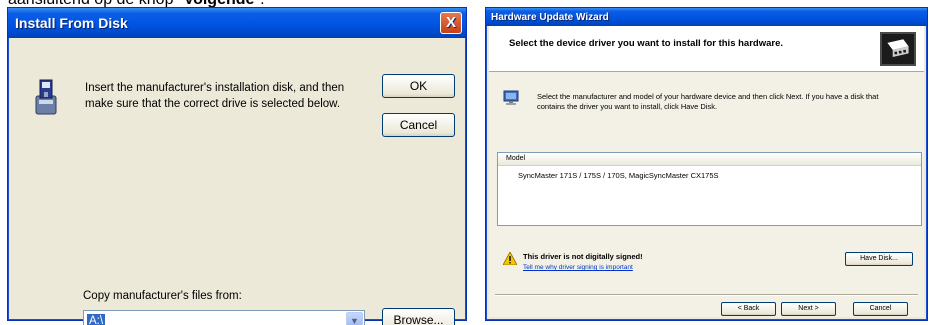 The width and height of the screenshot is (936, 325). Describe the element at coordinates (748, 309) in the screenshot. I see `back-button: < Back` at that location.